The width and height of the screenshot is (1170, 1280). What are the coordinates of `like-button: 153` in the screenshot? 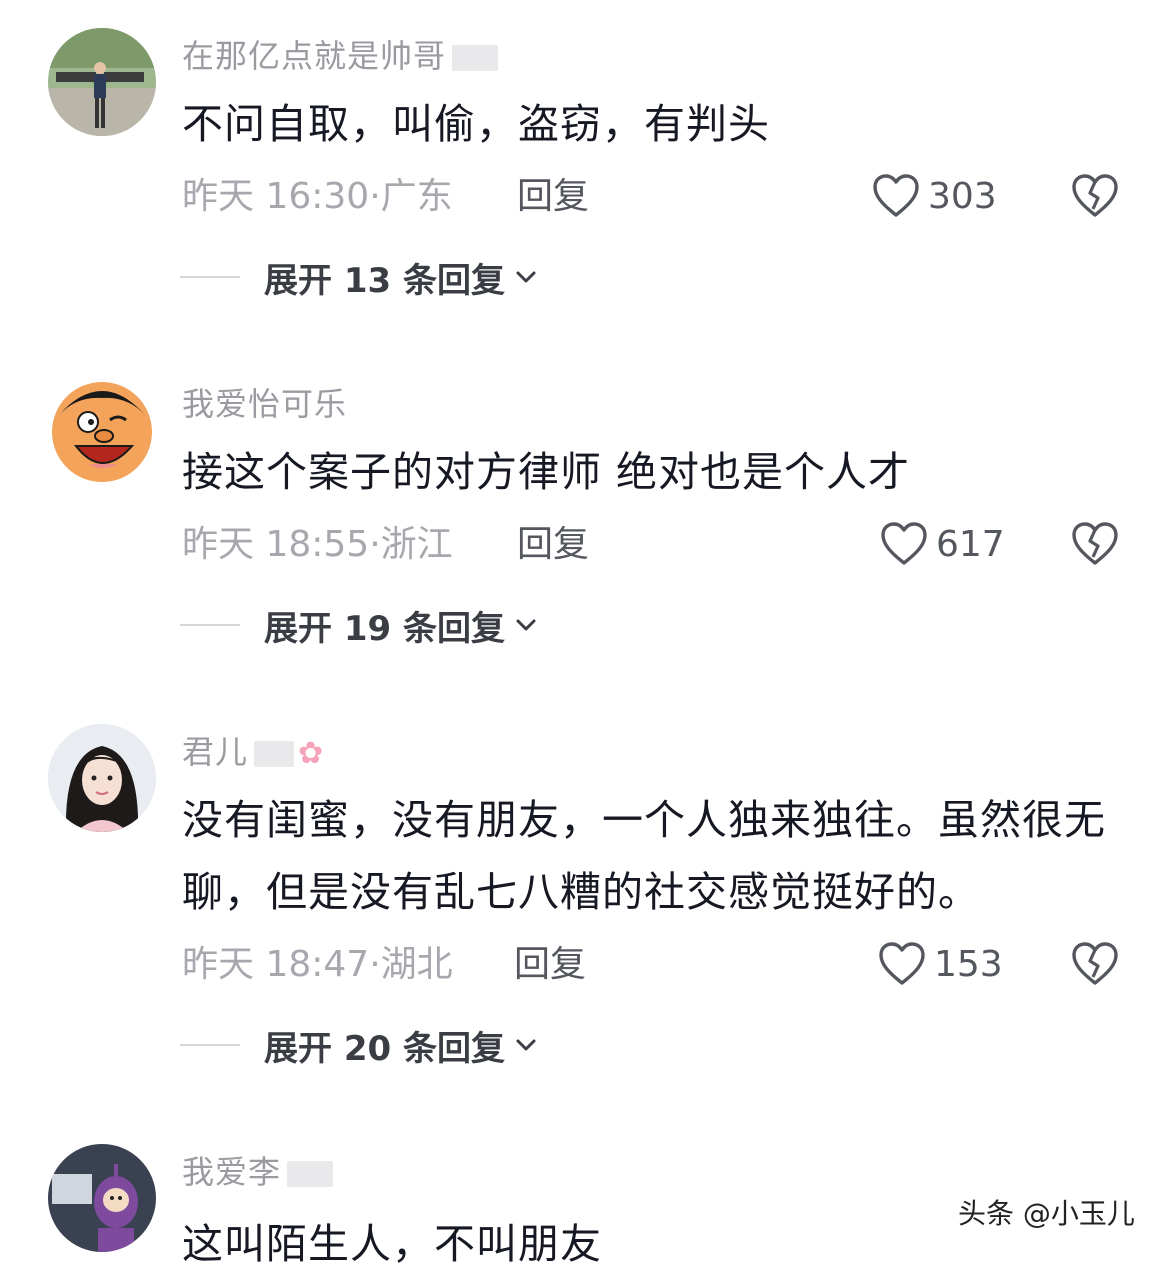 It's located at (948, 964).